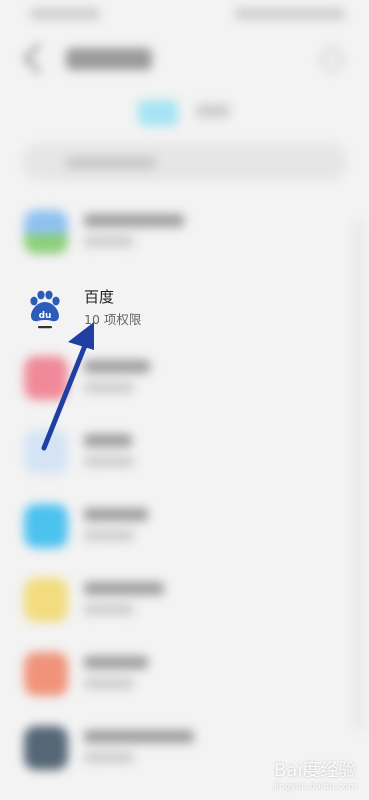 The height and width of the screenshot is (800, 369). I want to click on app-permission-count: 10 项权限, so click(113, 319).